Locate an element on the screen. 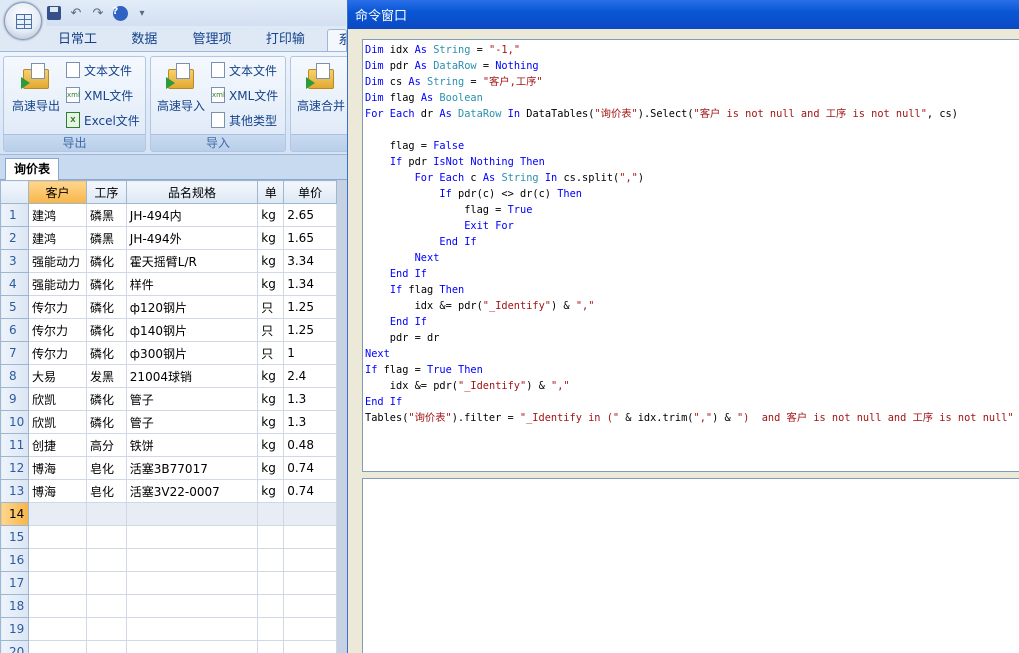 This screenshot has width=1019, height=653. cell-product-spec: JH-494内 is located at coordinates (192, 215).